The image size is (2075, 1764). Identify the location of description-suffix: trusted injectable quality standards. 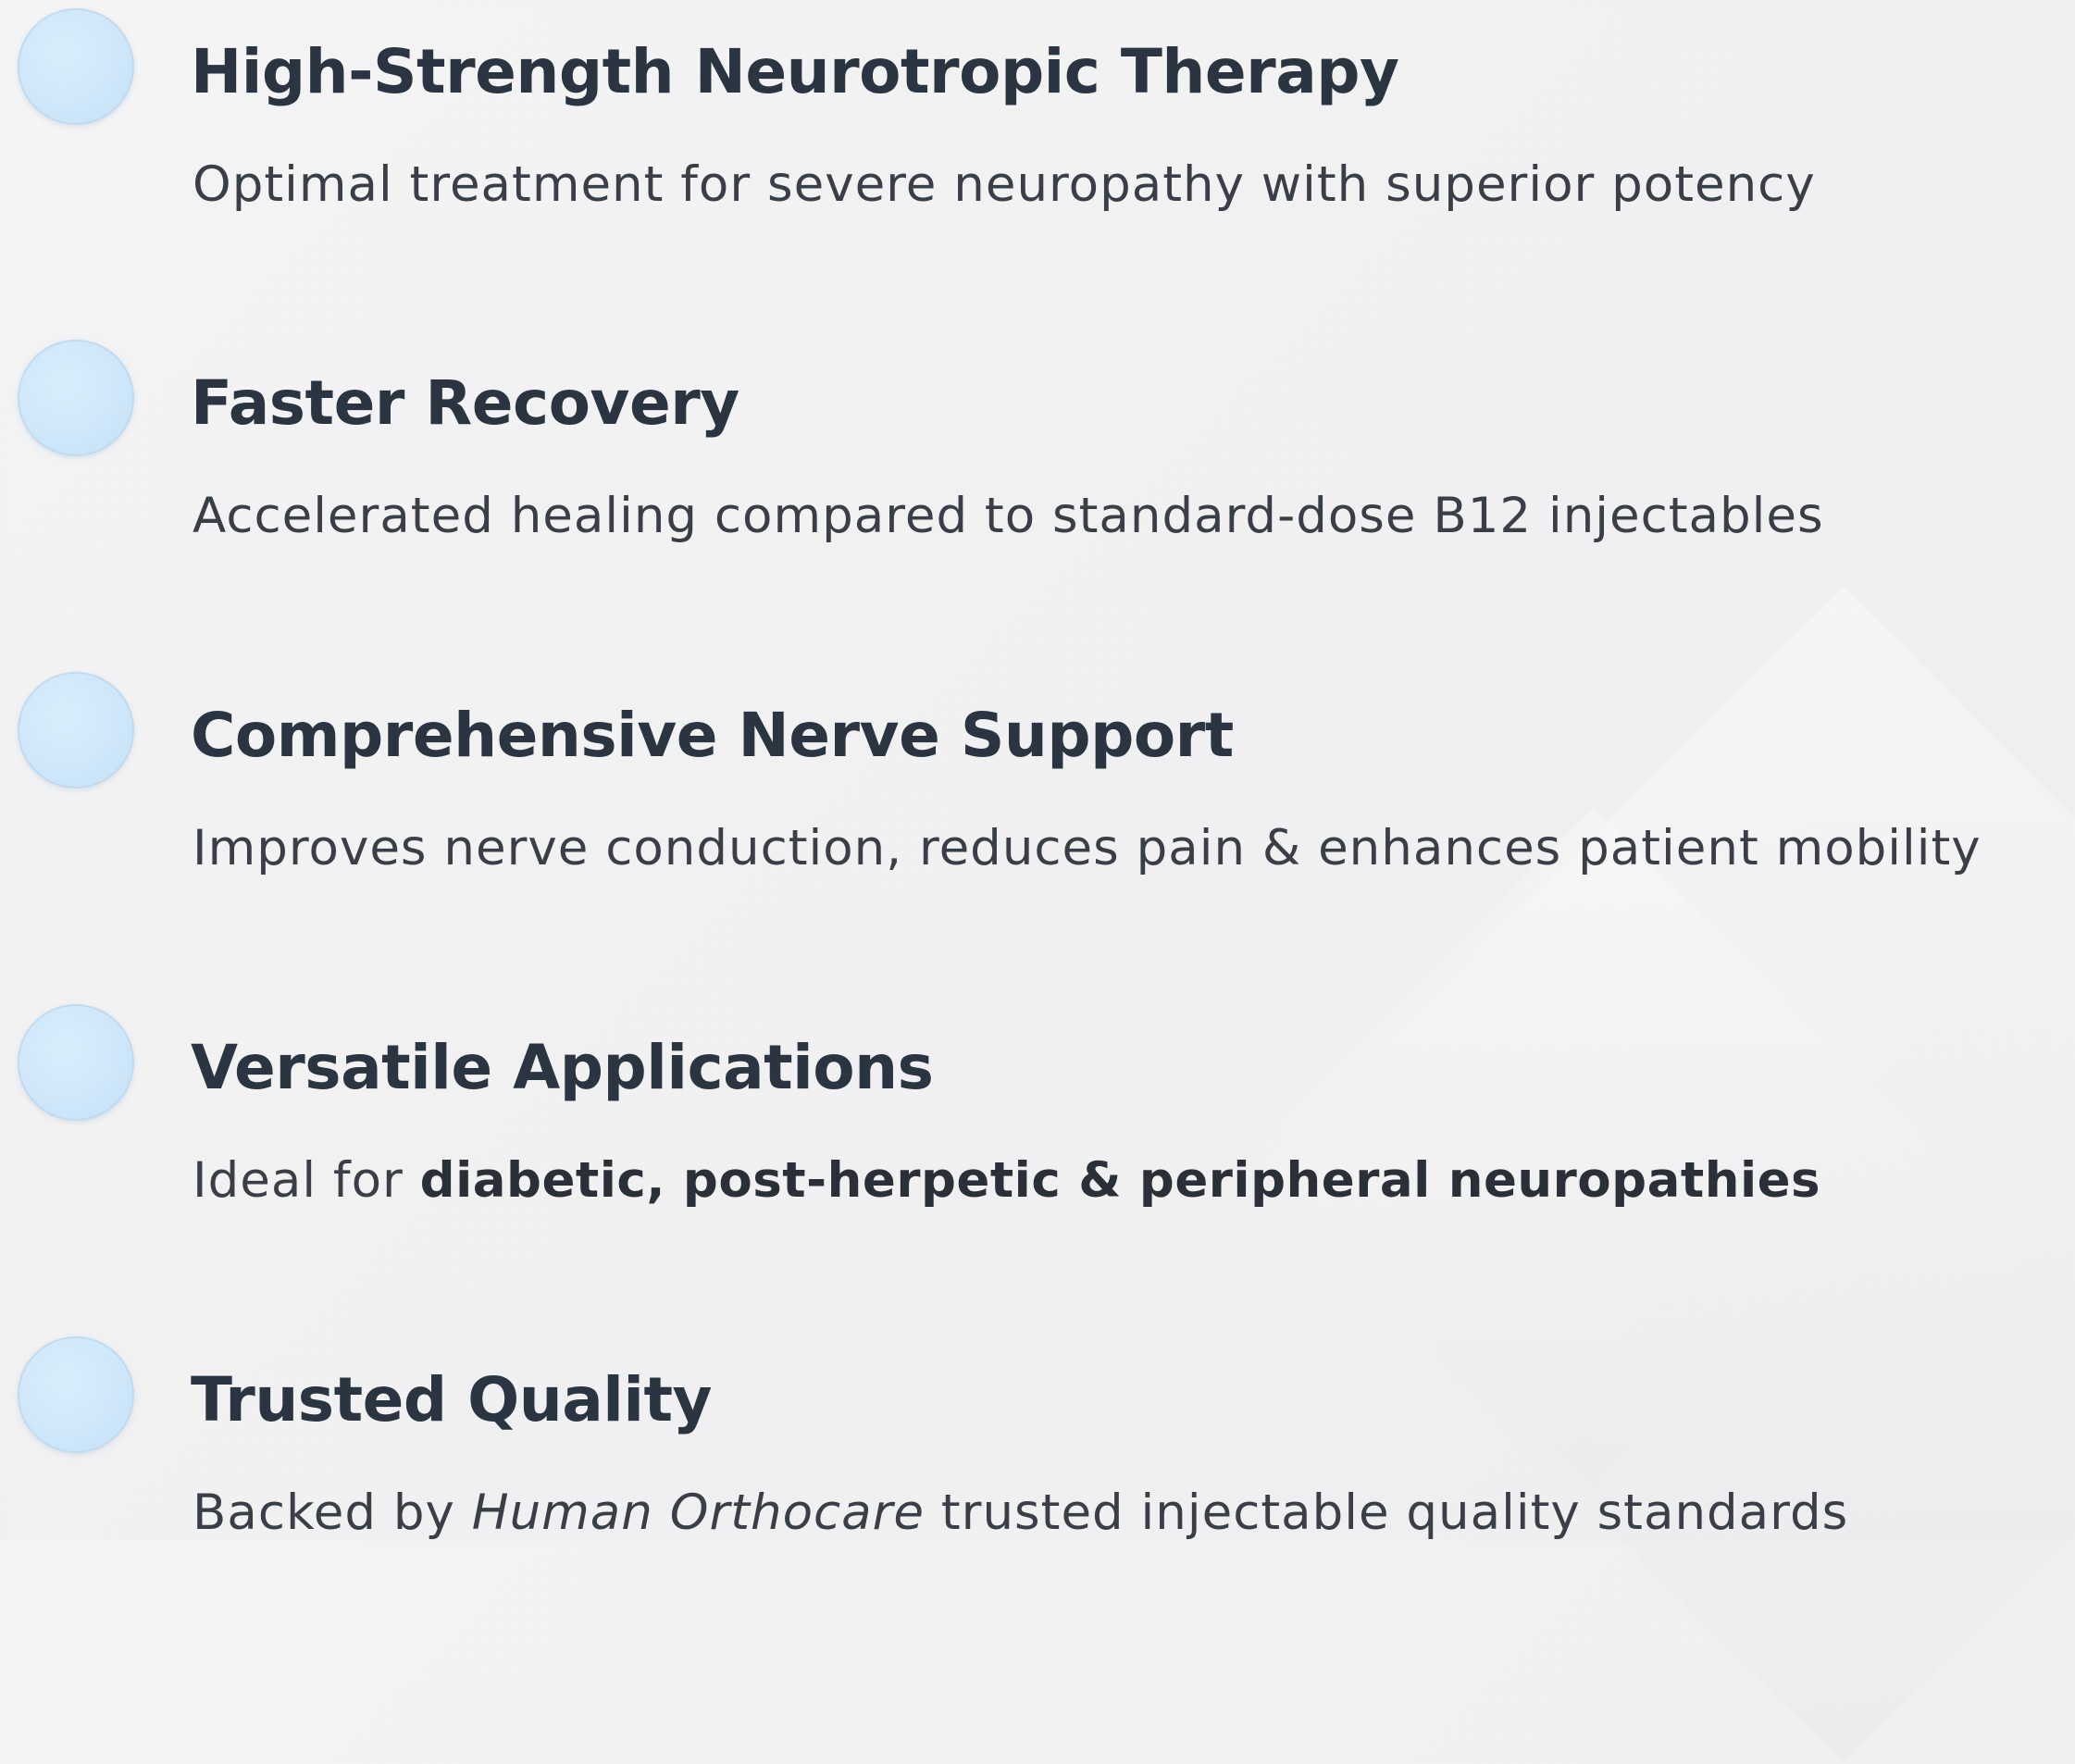
(1387, 1512).